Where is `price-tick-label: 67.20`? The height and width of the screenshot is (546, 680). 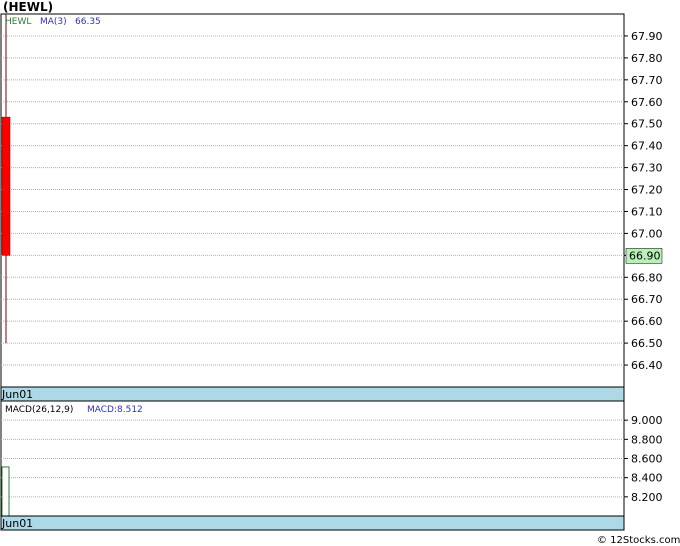 price-tick-label: 67.20 is located at coordinates (647, 190).